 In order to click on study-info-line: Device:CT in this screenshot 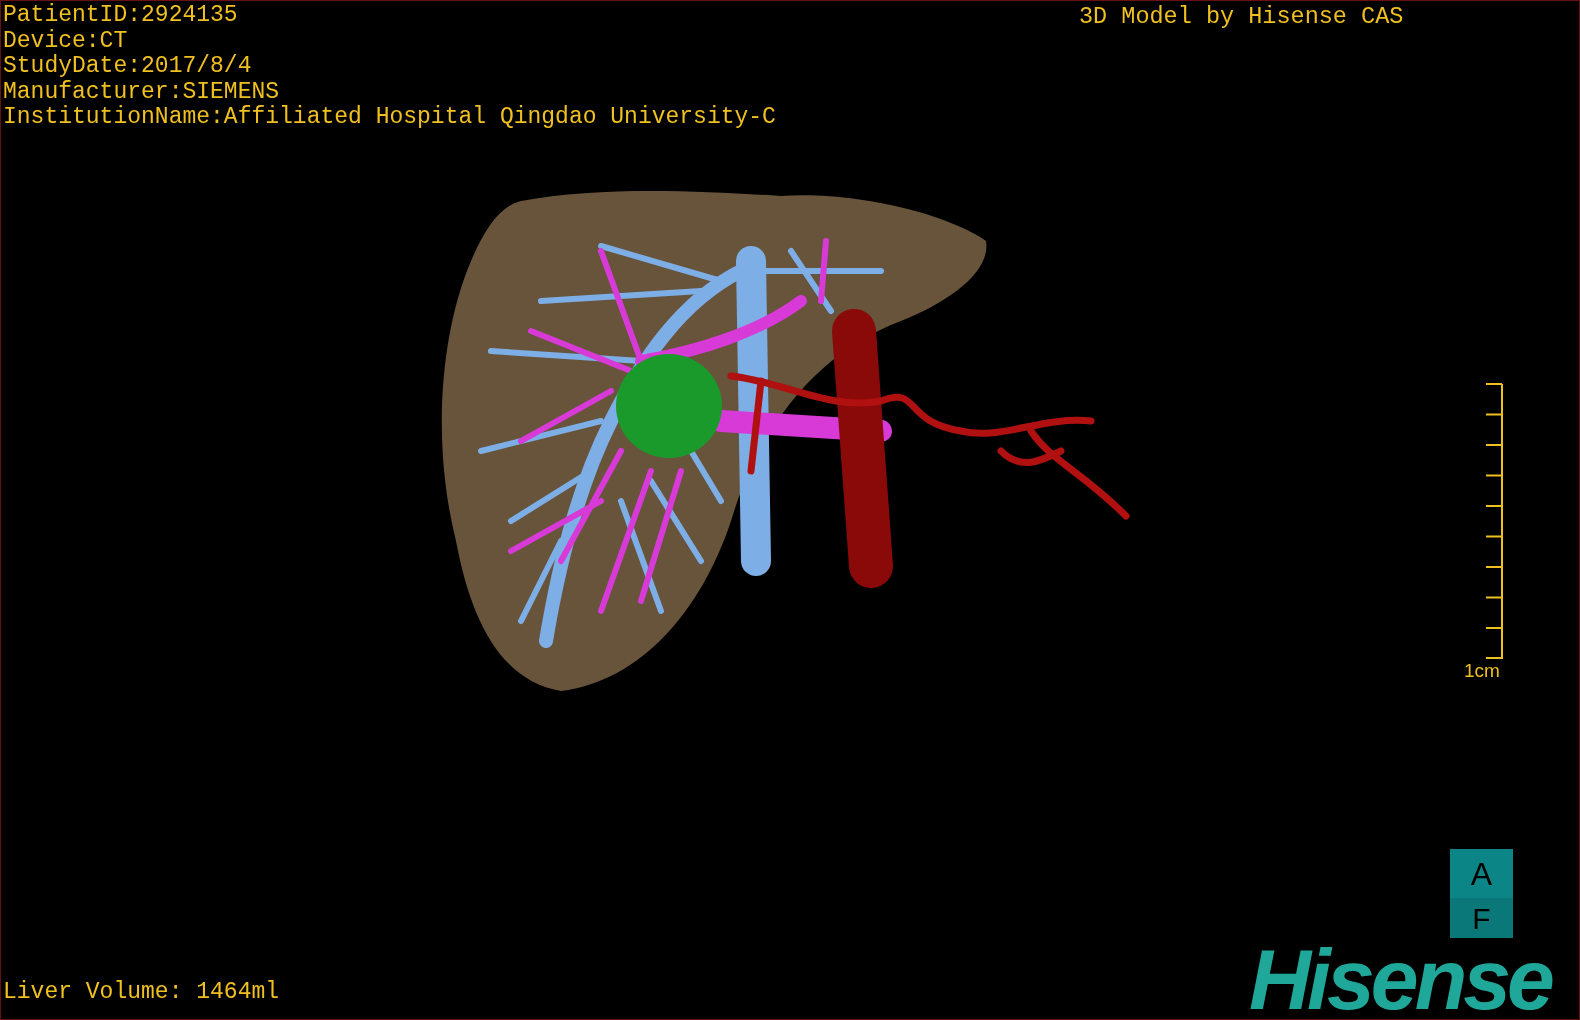, I will do `click(66, 41)`.